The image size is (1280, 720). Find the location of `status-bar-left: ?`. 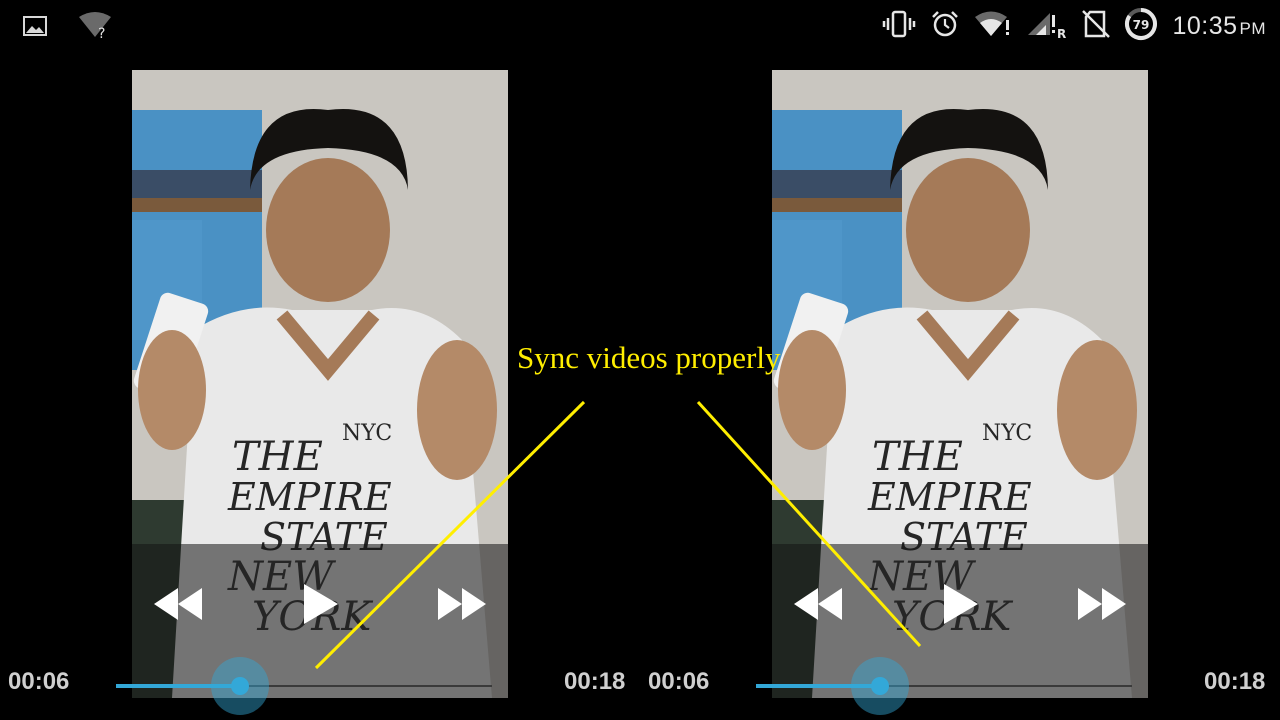

status-bar-left: ? is located at coordinates (67, 28).